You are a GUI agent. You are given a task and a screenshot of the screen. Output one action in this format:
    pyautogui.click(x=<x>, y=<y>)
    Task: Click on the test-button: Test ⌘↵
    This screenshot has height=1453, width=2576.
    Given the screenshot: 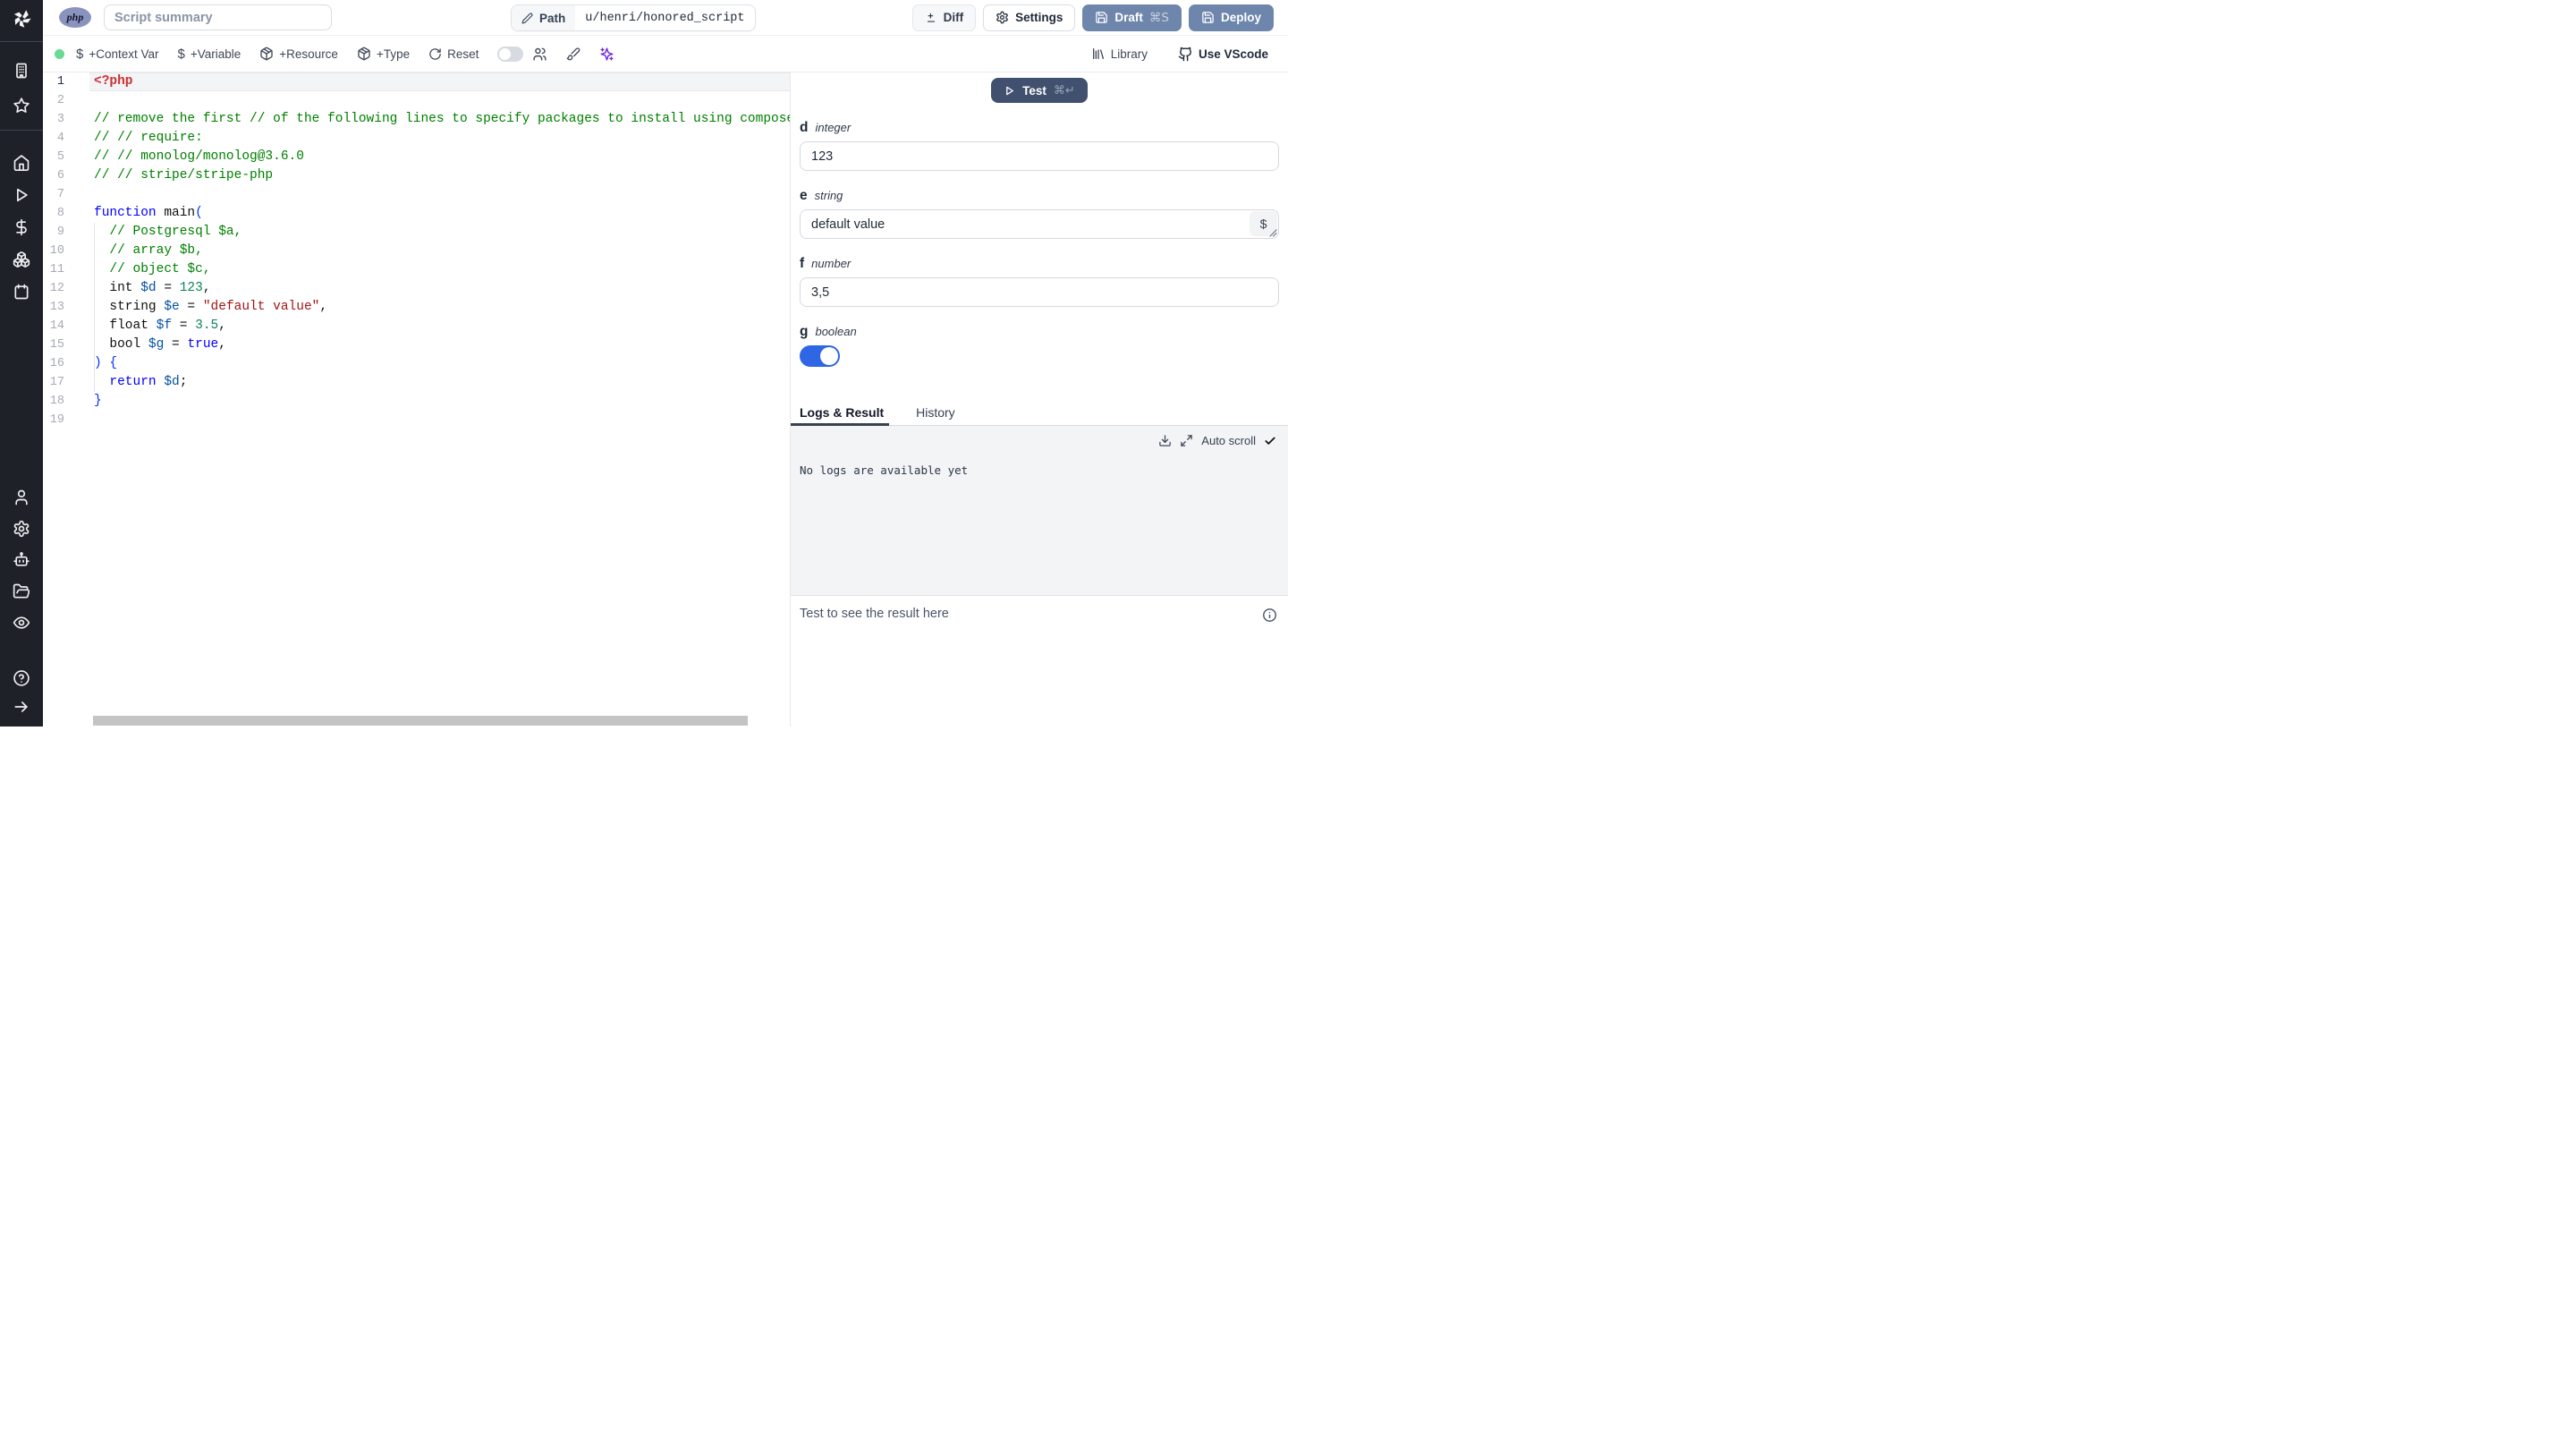 What is the action you would take?
    pyautogui.click(x=1039, y=90)
    